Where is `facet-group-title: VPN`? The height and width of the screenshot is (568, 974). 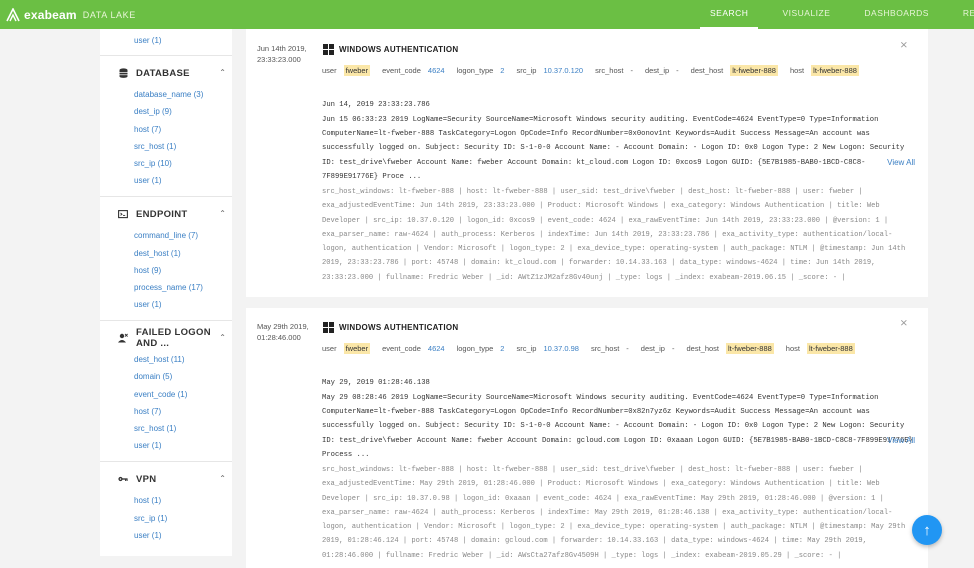
facet-group-title: VPN is located at coordinates (146, 479).